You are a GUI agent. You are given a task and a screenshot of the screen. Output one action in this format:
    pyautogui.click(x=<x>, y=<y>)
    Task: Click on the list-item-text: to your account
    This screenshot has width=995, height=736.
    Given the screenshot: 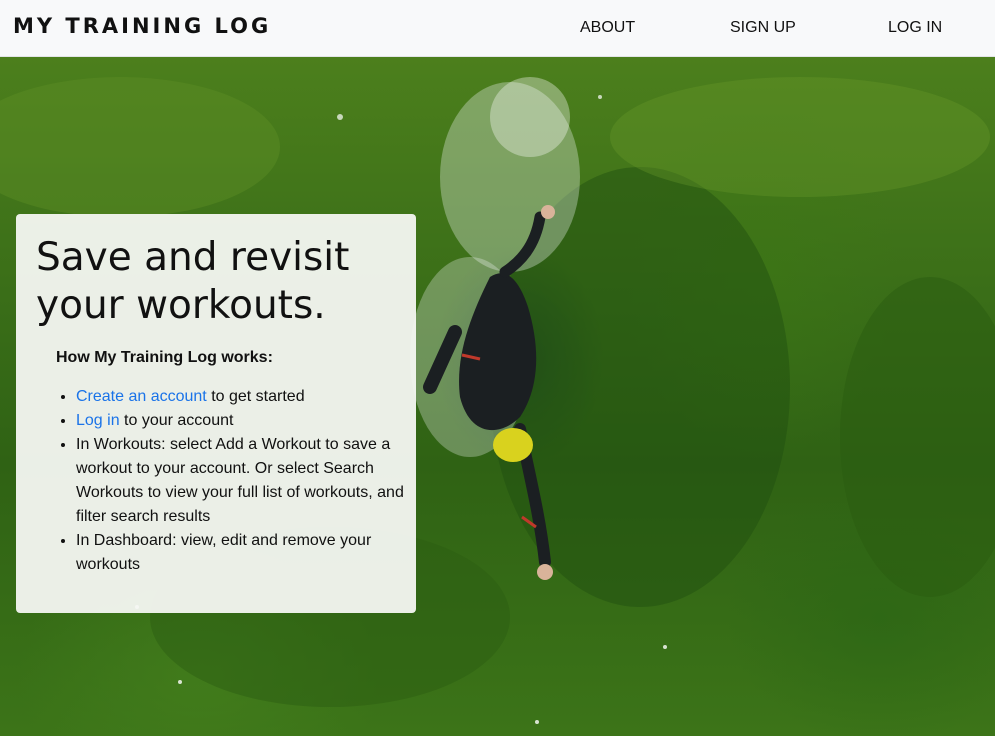 What is the action you would take?
    pyautogui.click(x=176, y=420)
    